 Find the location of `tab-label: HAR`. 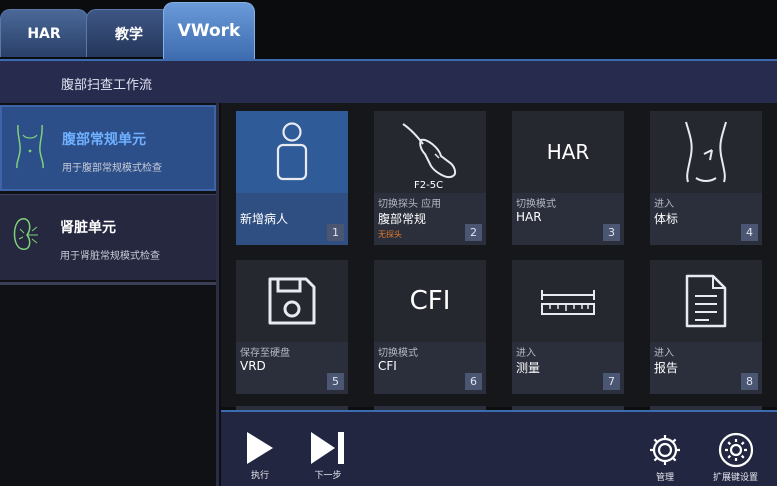

tab-label: HAR is located at coordinates (44, 33).